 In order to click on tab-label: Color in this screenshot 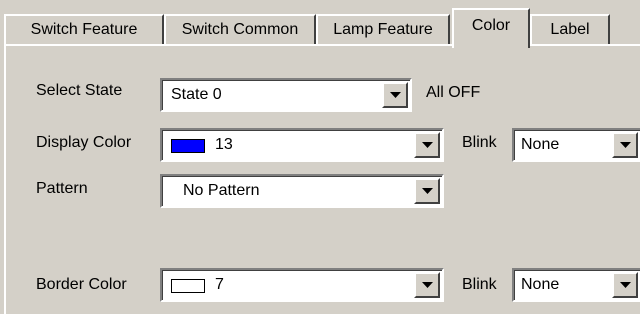, I will do `click(491, 25)`.